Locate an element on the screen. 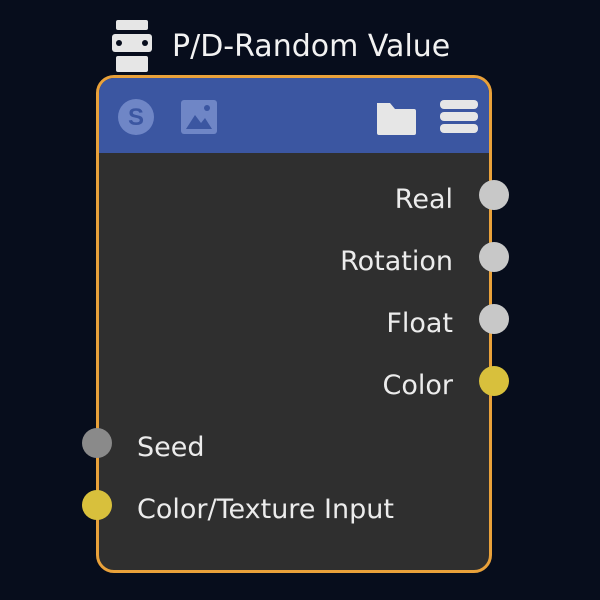 The image size is (600, 600). port-label: Real is located at coordinates (423, 199).